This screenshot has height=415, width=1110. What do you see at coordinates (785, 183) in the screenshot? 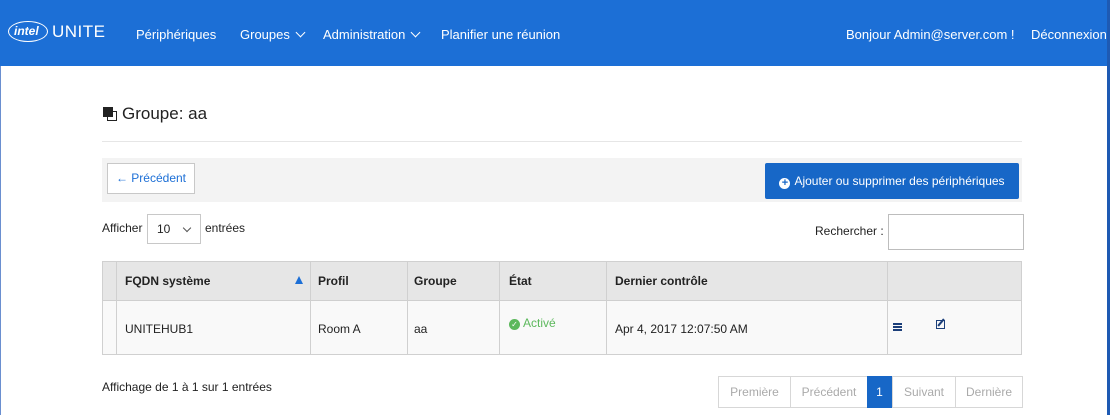
I see `plus-circle-icon: +` at bounding box center [785, 183].